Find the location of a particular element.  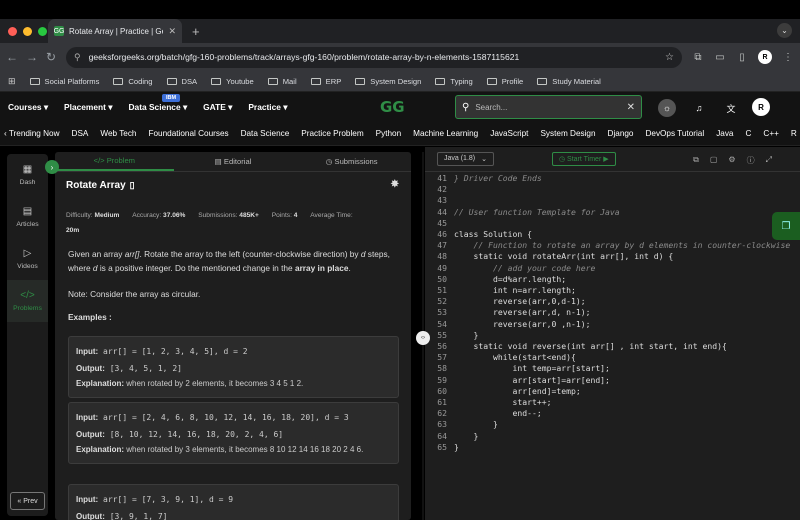

menu-gate: GATE ▾ is located at coordinates (217, 107).